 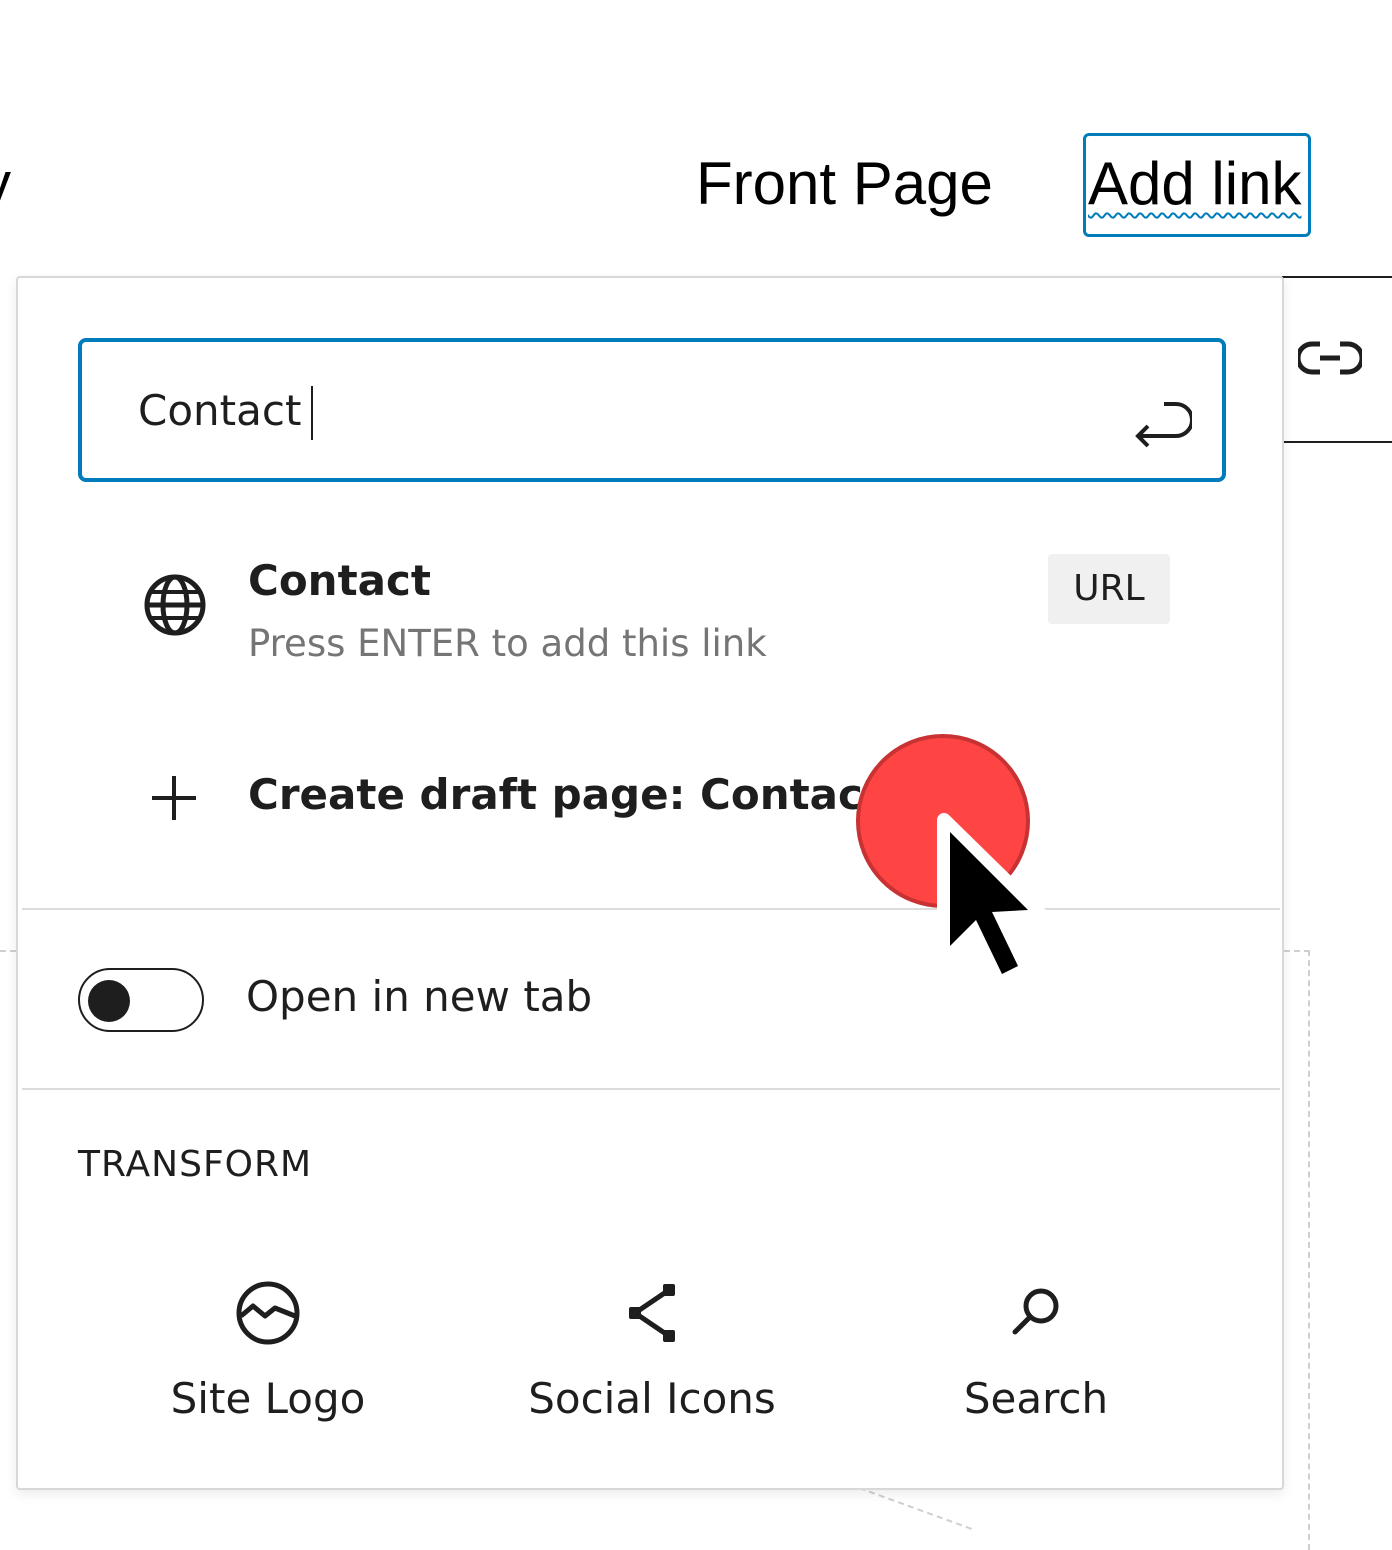 What do you see at coordinates (312, 413) in the screenshot?
I see `text-caret` at bounding box center [312, 413].